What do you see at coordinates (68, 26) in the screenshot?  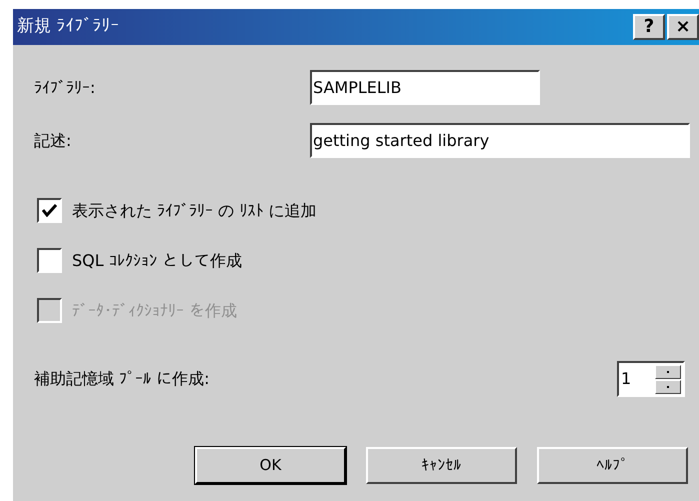 I see `window-title: 新規 ﾗｲﾌﾞﾗﾘｰ` at bounding box center [68, 26].